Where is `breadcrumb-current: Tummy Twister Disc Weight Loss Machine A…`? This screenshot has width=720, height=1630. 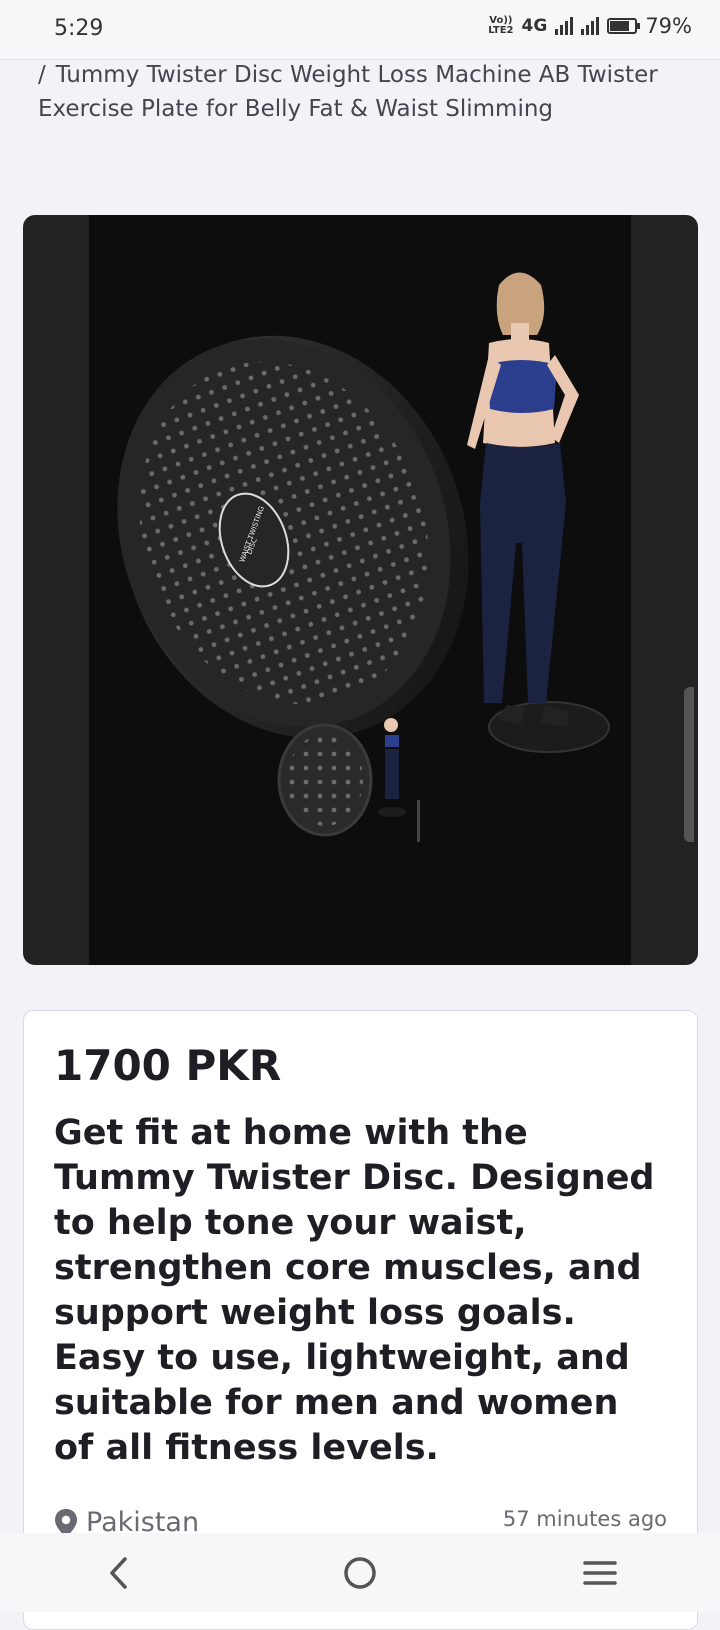 breadcrumb-current: Tummy Twister Disc Weight Loss Machine A… is located at coordinates (348, 92).